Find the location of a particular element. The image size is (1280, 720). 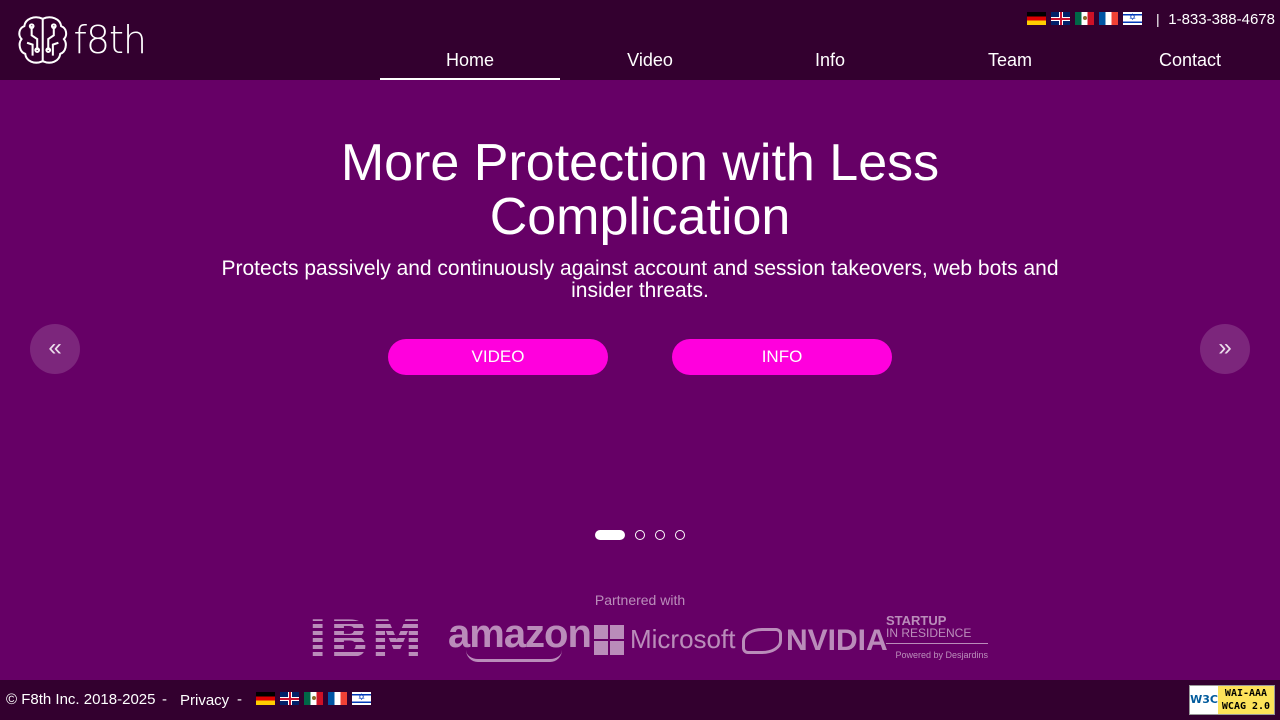

wcag-label: WAI-AAA WCAG 2.0 is located at coordinates (1246, 700).